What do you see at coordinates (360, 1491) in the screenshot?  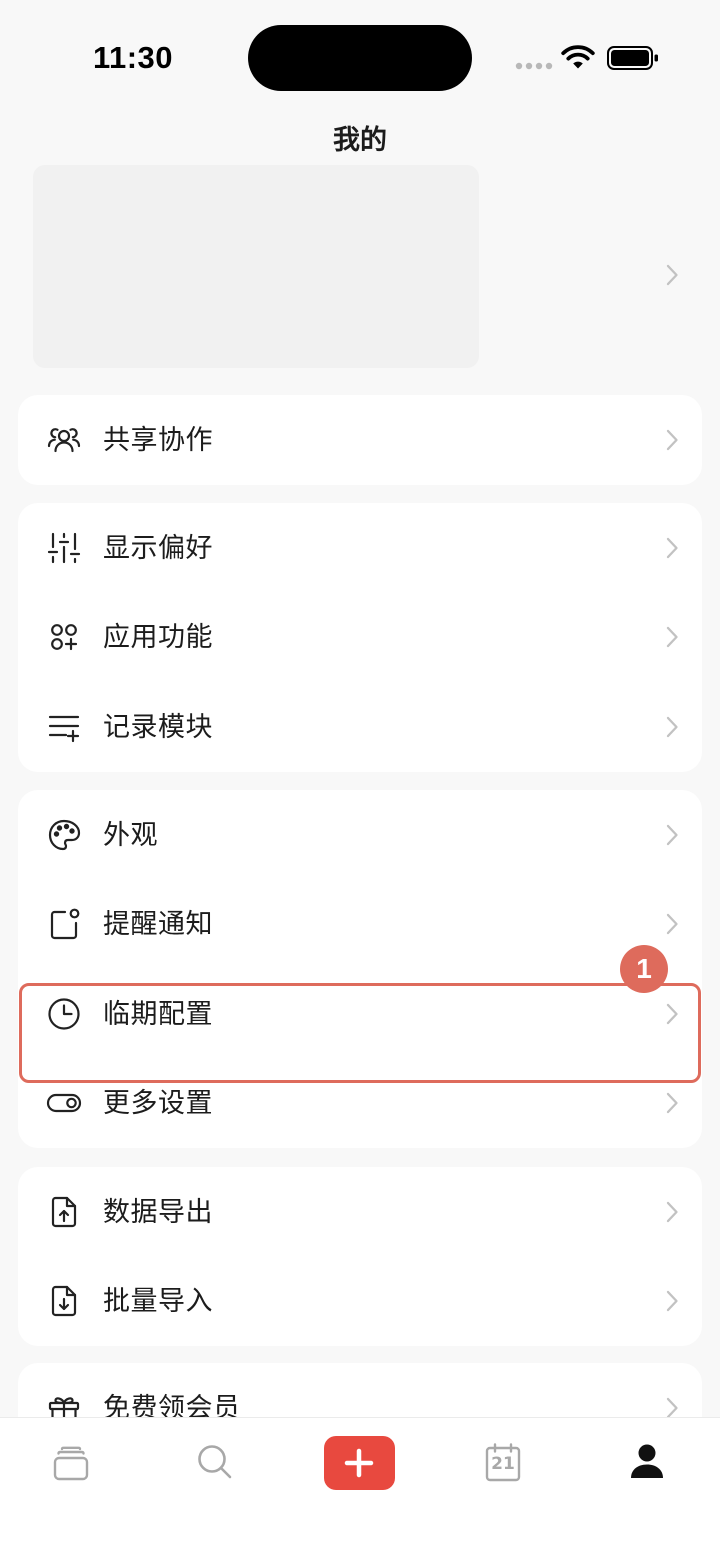 I see `tab-bar: 21` at bounding box center [360, 1491].